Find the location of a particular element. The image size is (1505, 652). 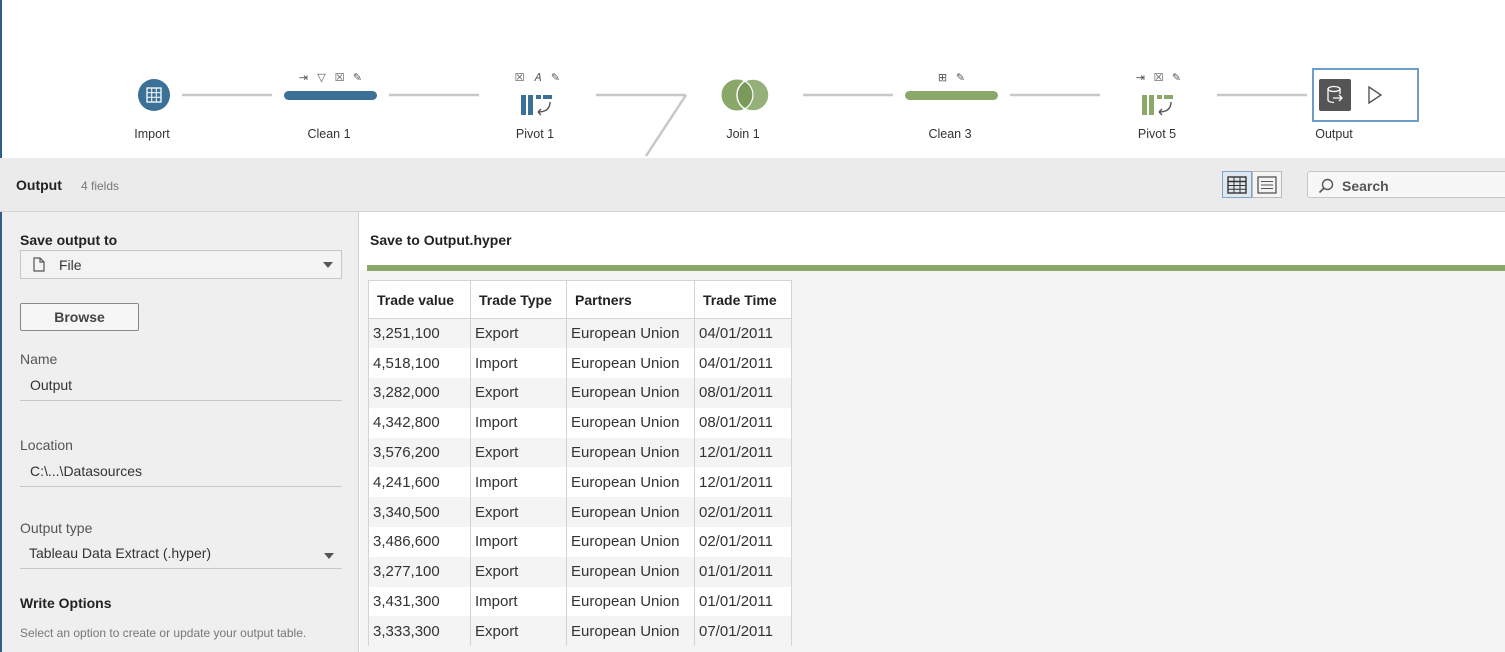

list-view-button is located at coordinates (1267, 184).